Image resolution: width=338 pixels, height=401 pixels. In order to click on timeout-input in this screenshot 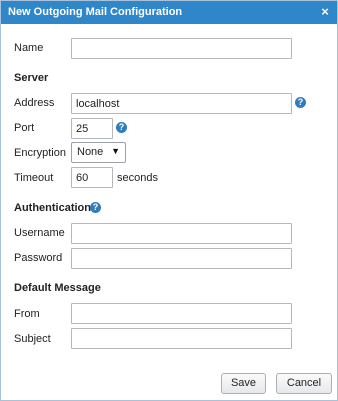, I will do `click(92, 177)`.